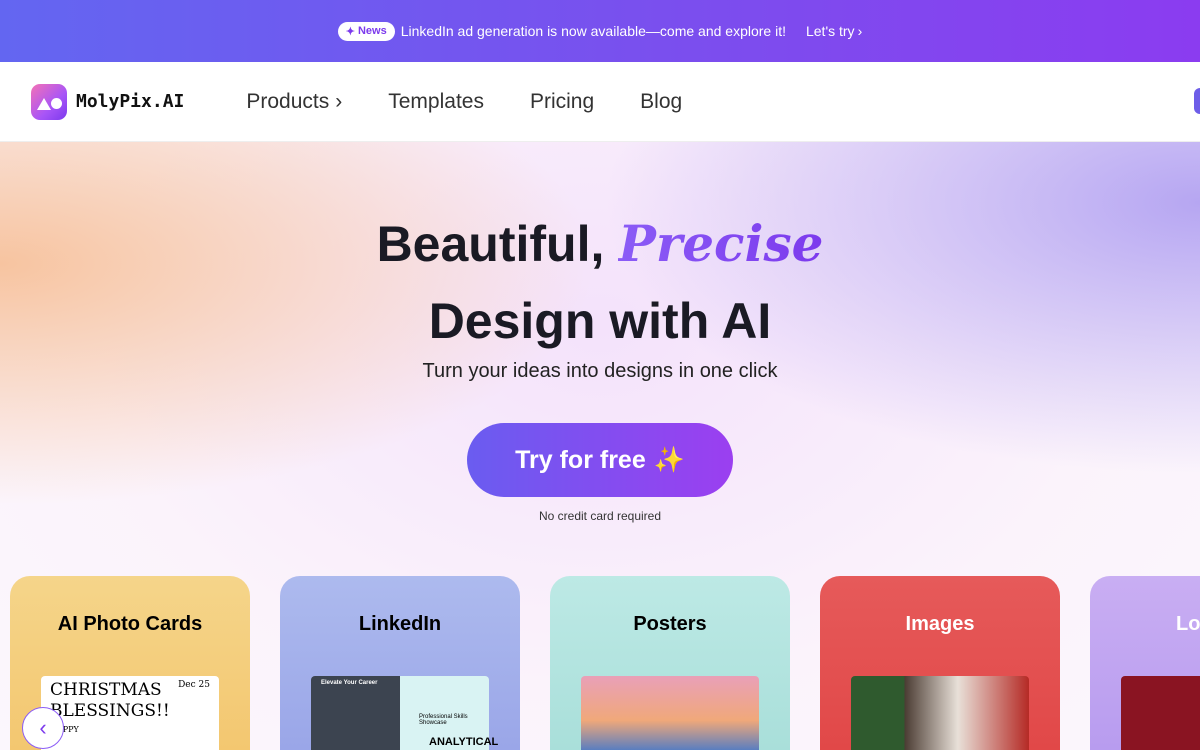 This screenshot has width=1200, height=750. What do you see at coordinates (294, 102) in the screenshot?
I see `nav-products: Products ›` at bounding box center [294, 102].